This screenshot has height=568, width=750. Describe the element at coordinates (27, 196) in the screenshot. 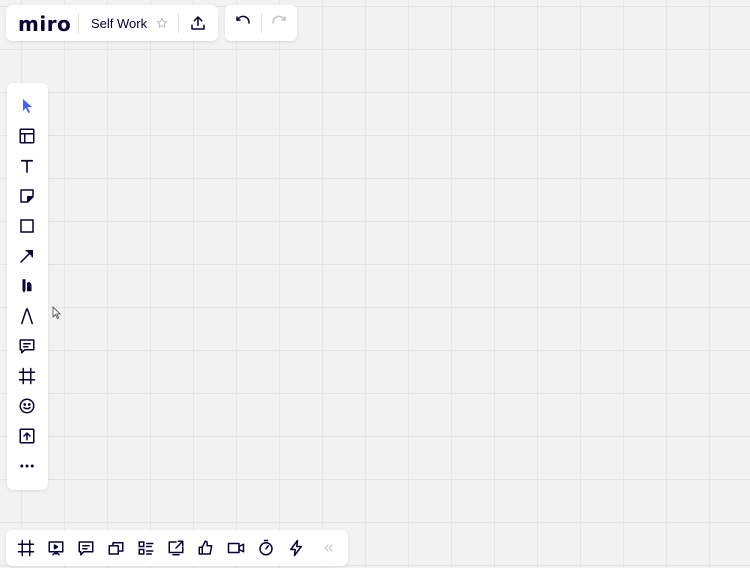

I see `sticky-note-icon` at that location.